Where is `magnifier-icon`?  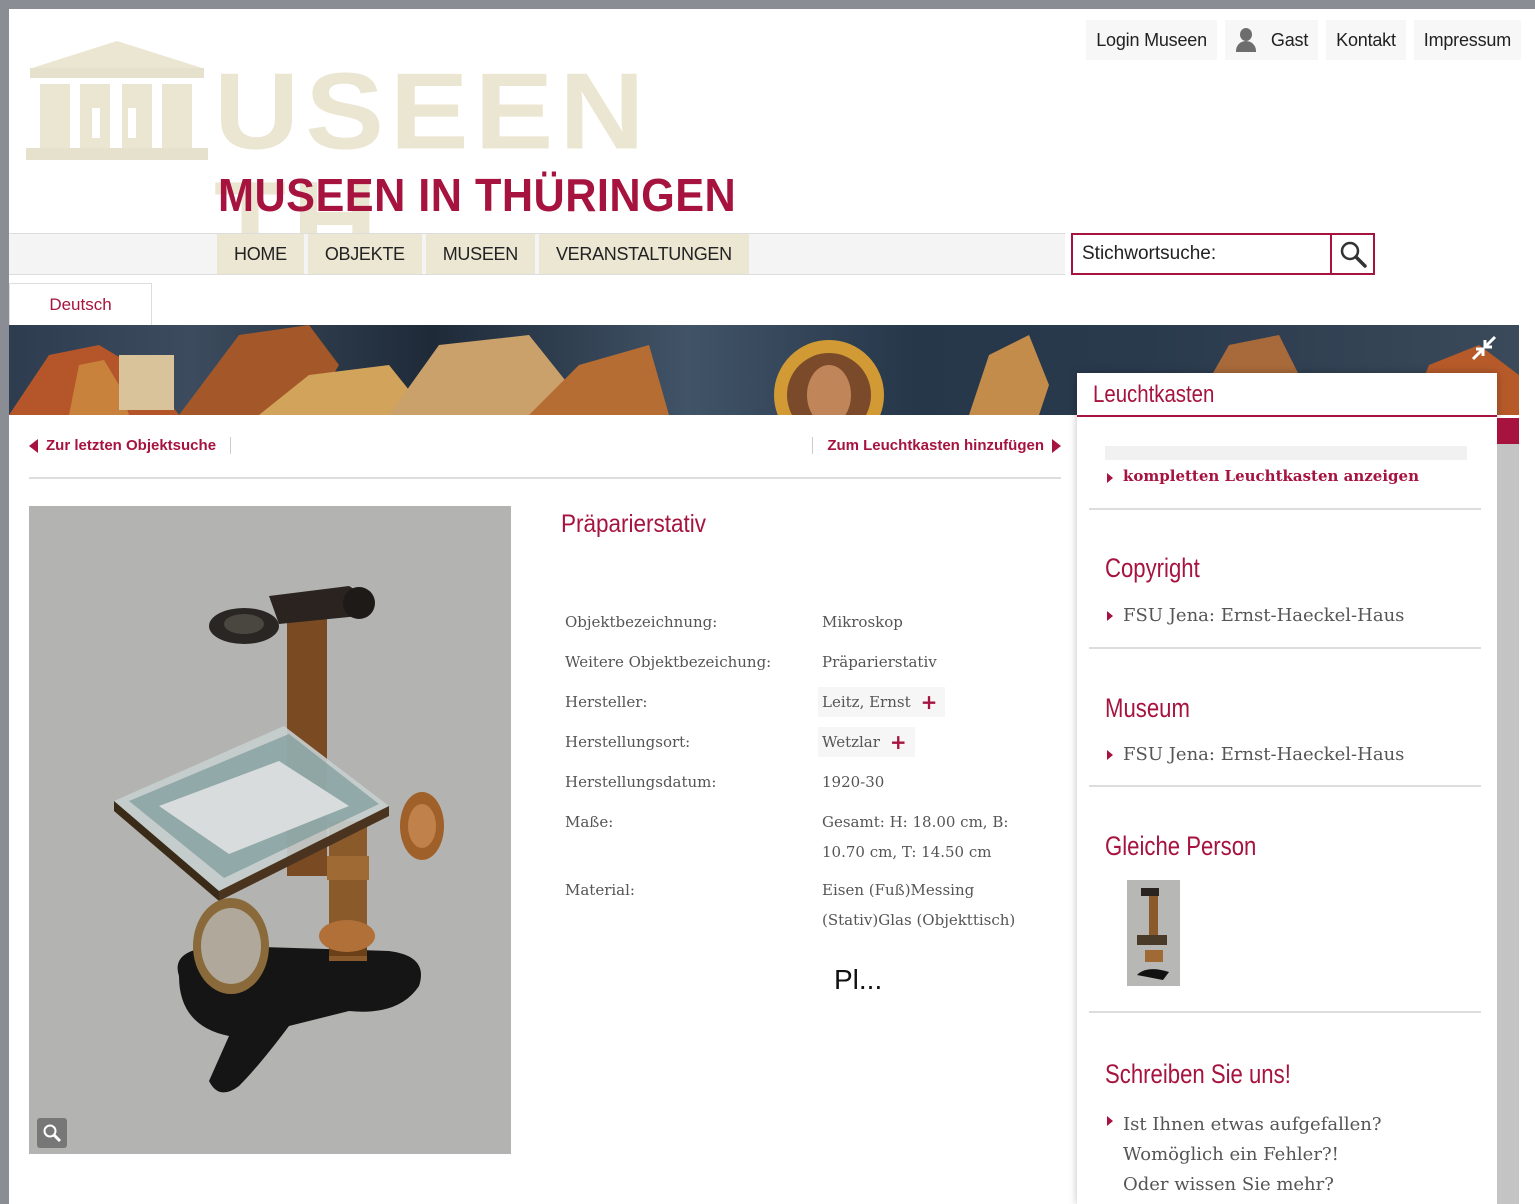 magnifier-icon is located at coordinates (52, 1133).